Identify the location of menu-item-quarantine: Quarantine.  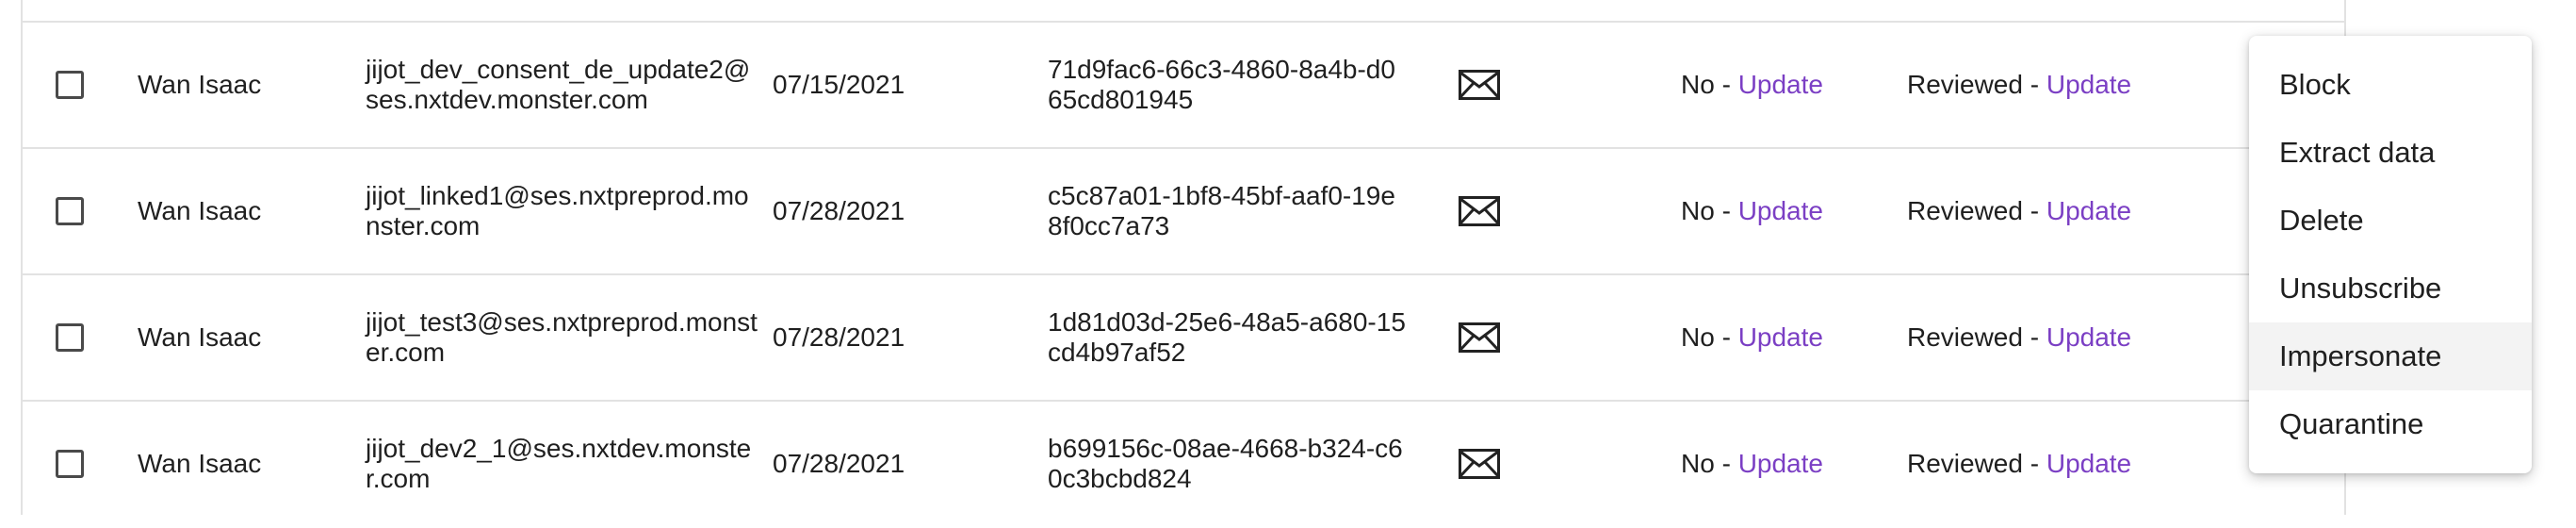
(2390, 424).